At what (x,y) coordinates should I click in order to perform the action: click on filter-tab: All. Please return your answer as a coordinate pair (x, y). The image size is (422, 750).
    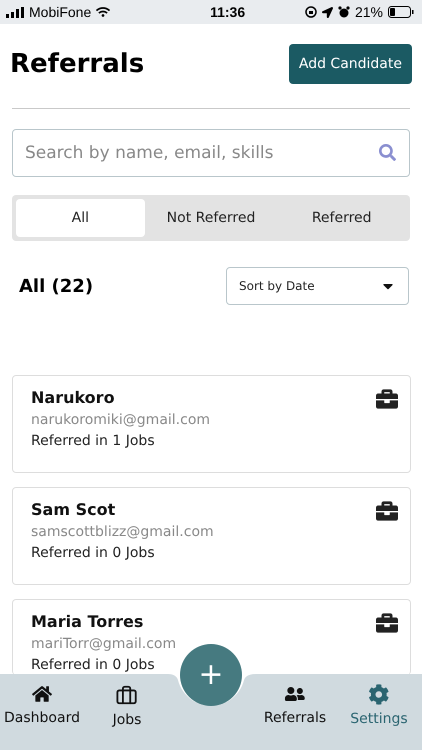
    Looking at the image, I should click on (80, 218).